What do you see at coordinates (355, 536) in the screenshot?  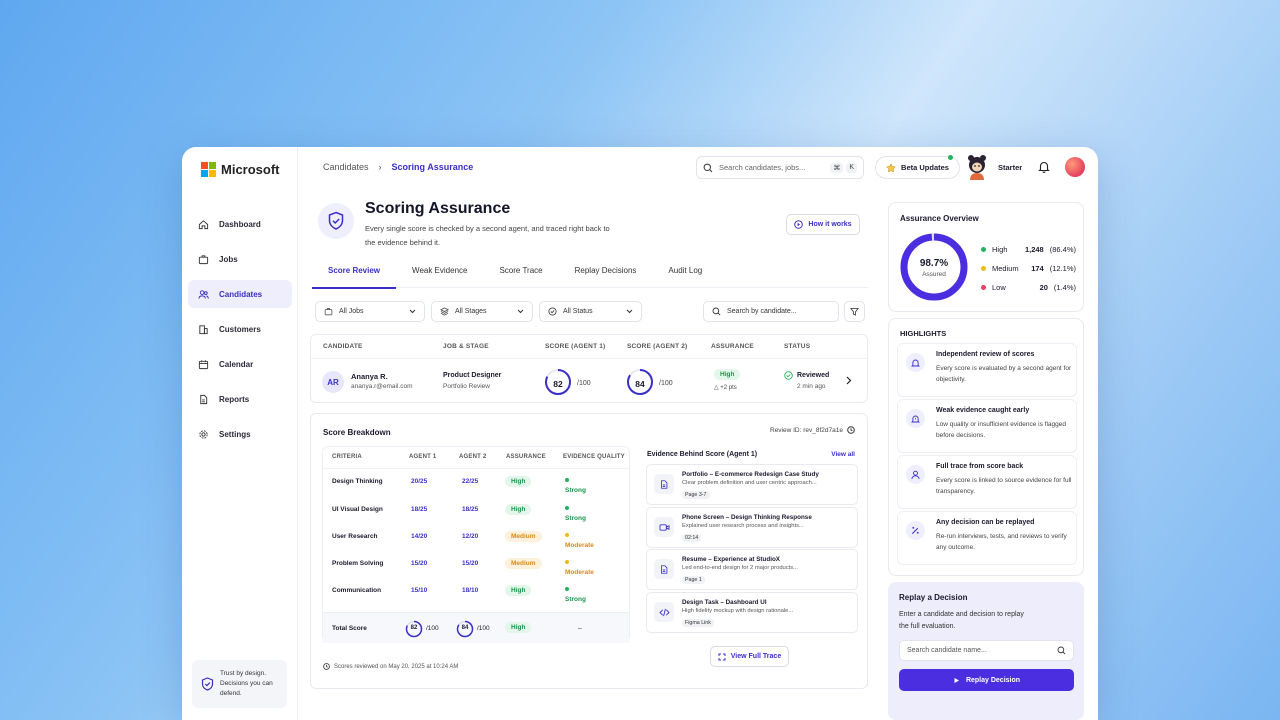 I see `criteria-name: User Research` at bounding box center [355, 536].